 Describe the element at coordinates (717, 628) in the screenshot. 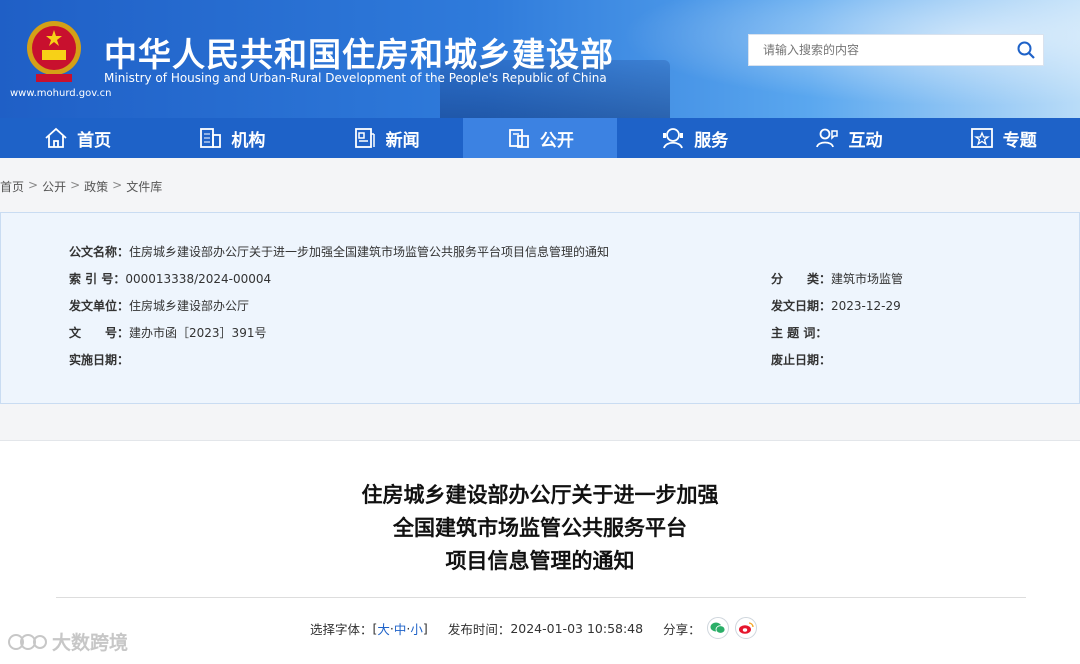

I see `wechat-share-icon` at that location.